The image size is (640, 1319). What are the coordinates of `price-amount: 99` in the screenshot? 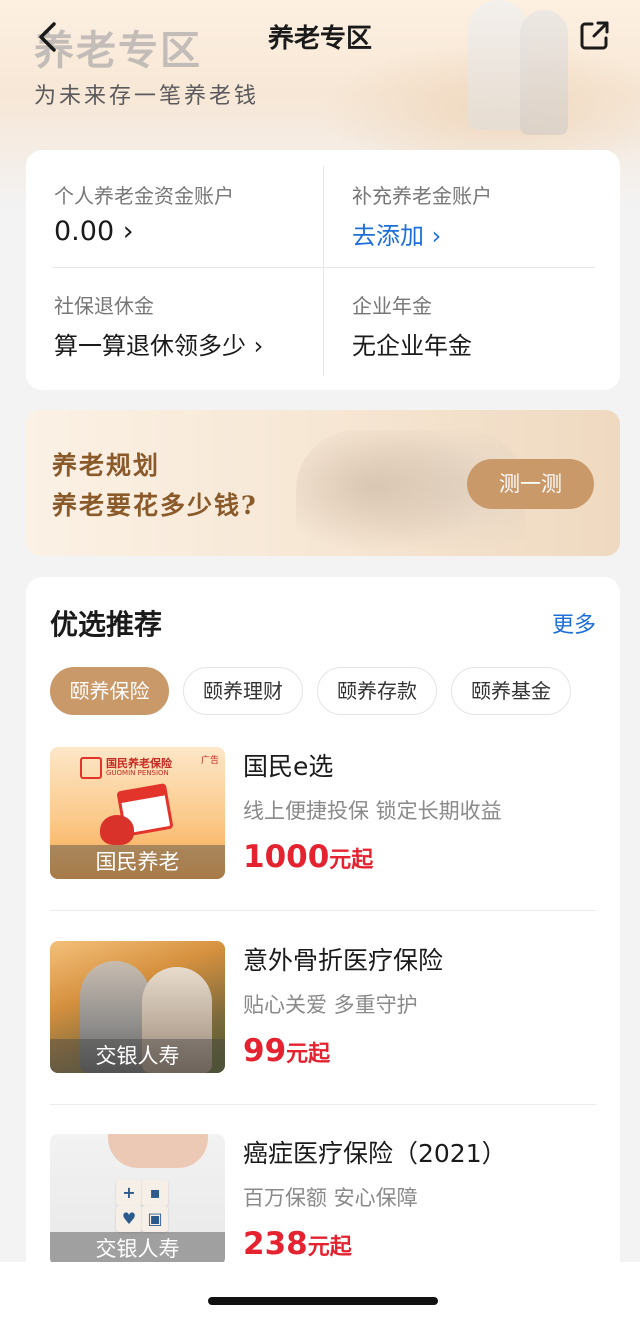 It's located at (265, 1051).